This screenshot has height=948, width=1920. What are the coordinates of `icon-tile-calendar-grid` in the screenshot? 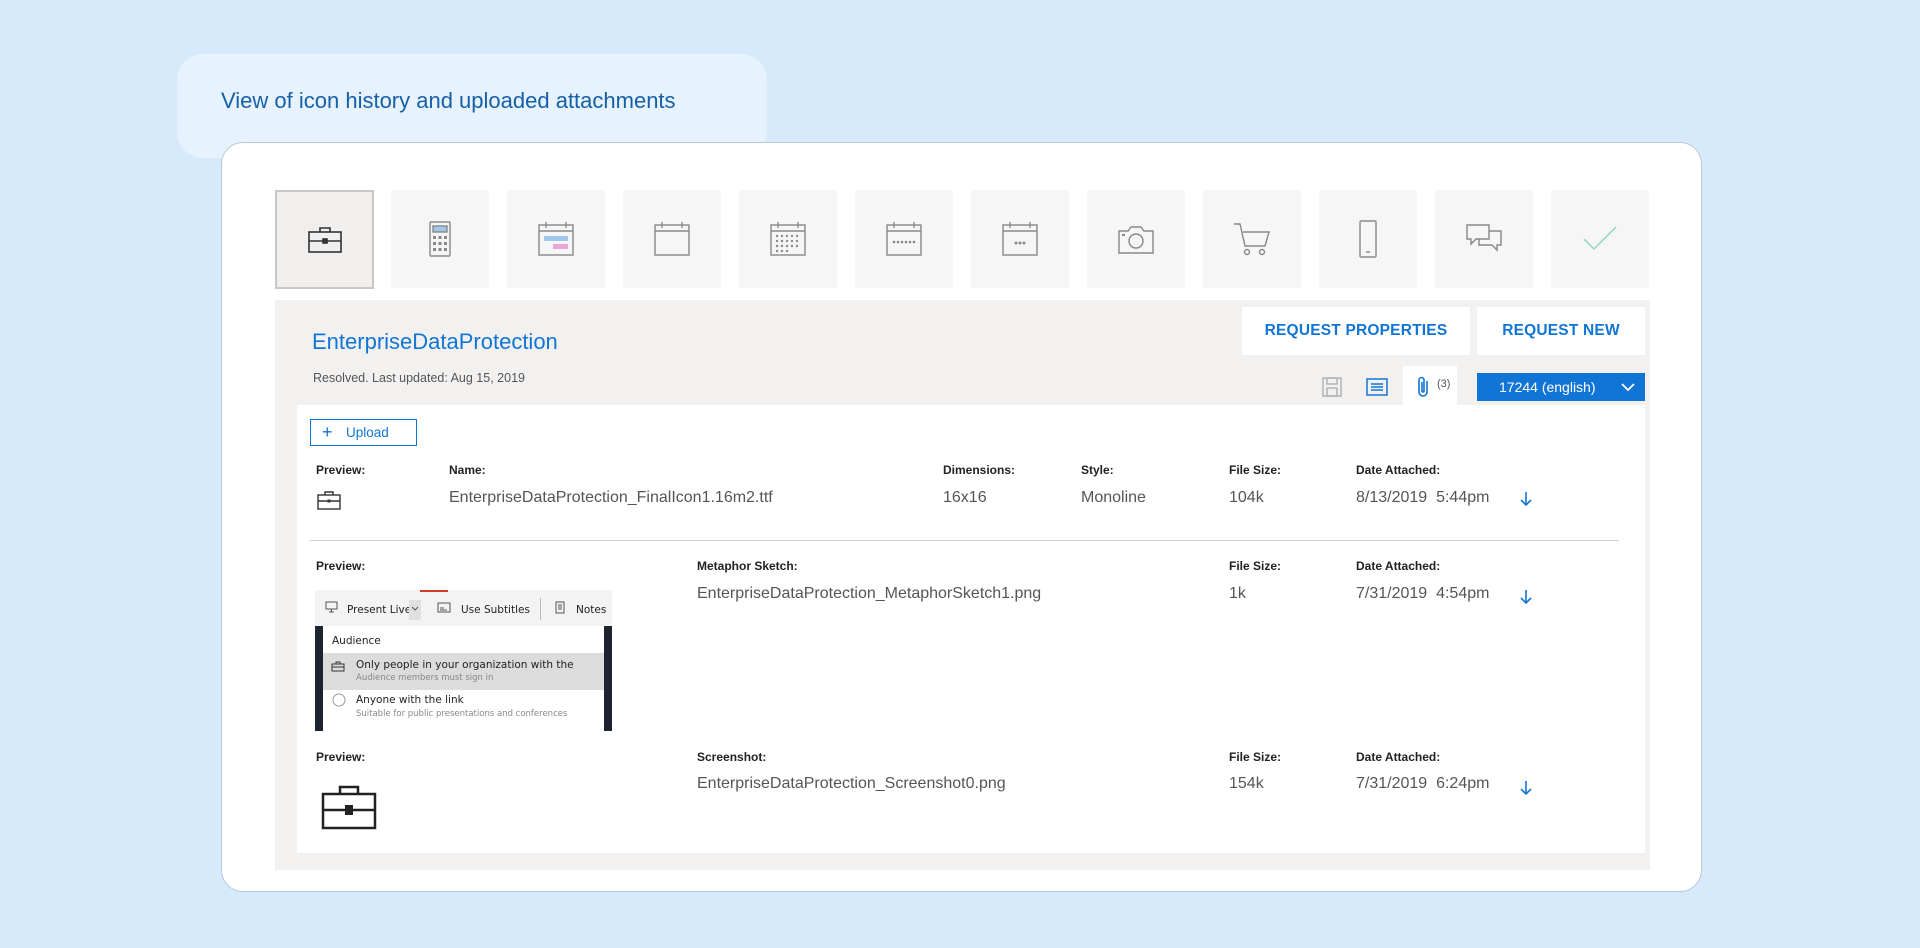 It's located at (788, 239).